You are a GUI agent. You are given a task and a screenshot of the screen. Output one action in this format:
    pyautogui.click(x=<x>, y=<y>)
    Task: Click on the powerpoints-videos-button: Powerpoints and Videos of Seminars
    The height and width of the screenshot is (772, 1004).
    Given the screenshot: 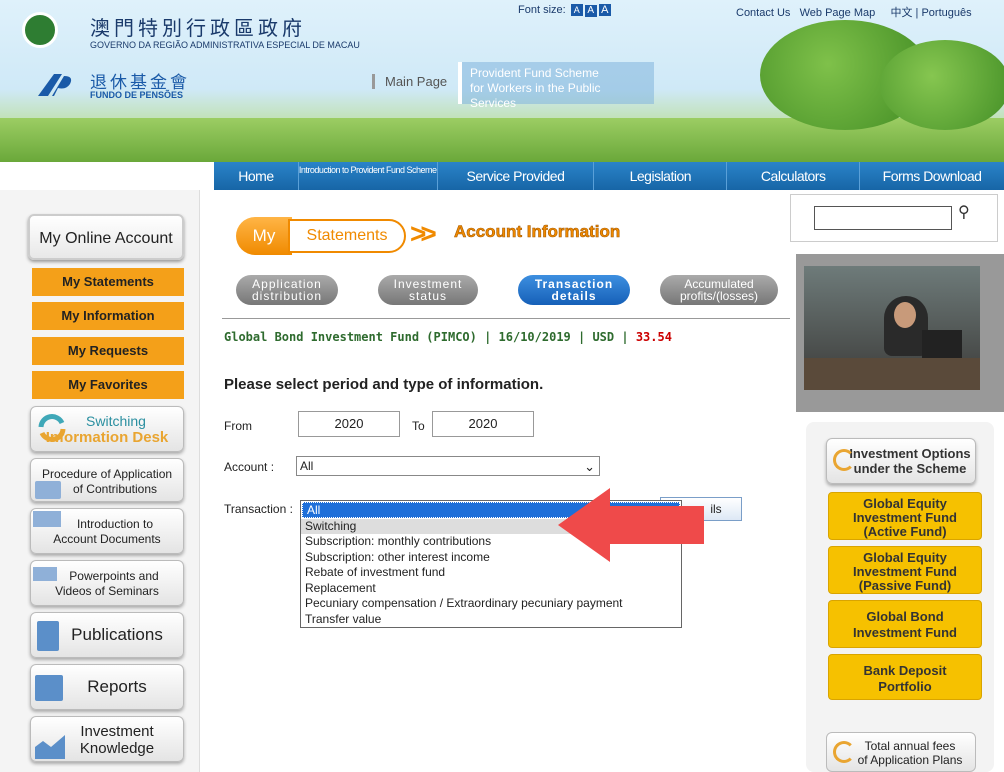 What is the action you would take?
    pyautogui.click(x=107, y=583)
    